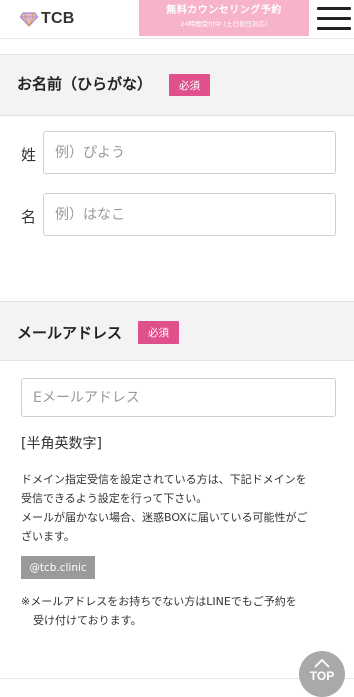 The width and height of the screenshot is (354, 697). I want to click on line-note: ※メールアドレスをお持ちでない方はLINEでもご予約を 受け付けております。, so click(182, 611).